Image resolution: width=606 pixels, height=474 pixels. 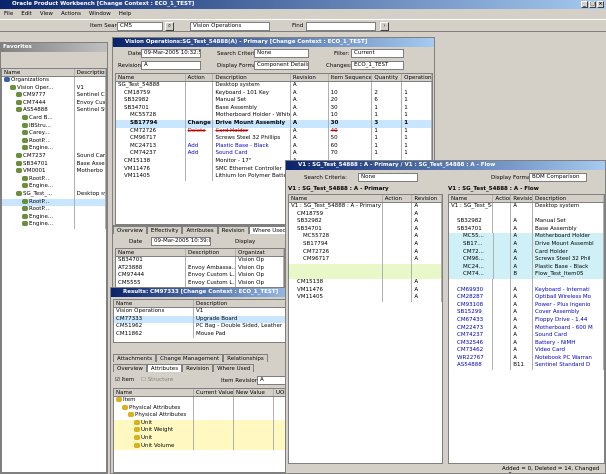 I want to click on search-icon: ⌕, so click(x=169, y=26).